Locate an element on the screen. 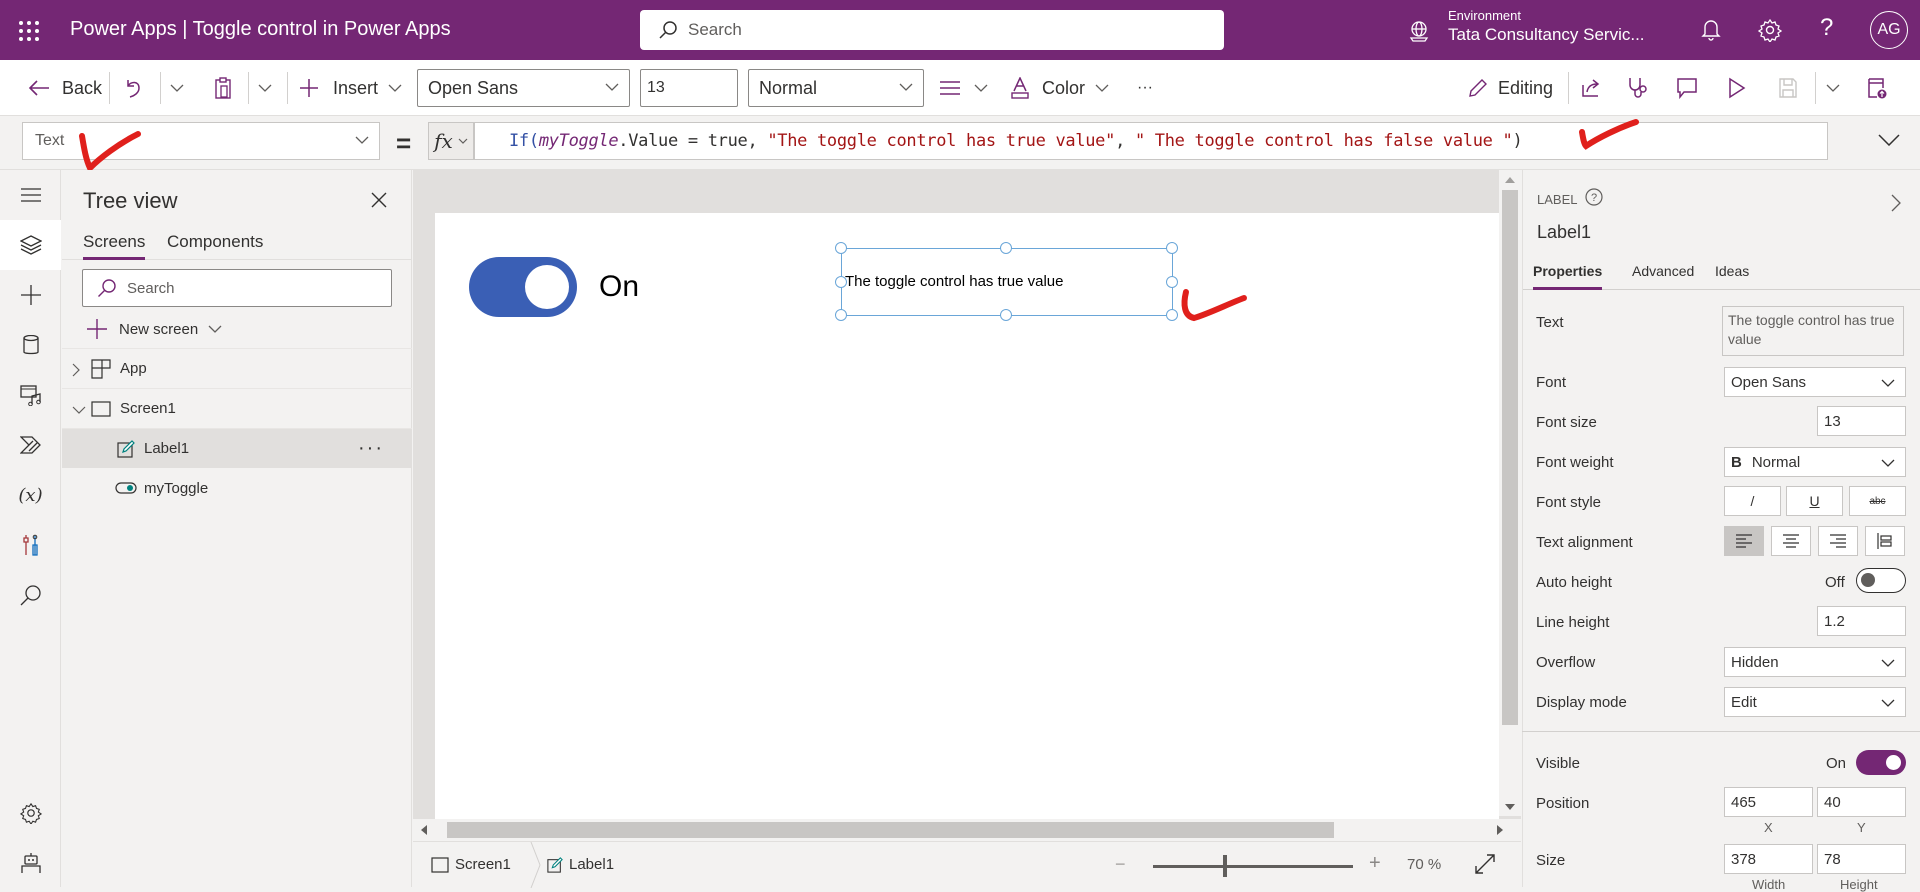  help-question-icon: ? is located at coordinates (1826, 28).